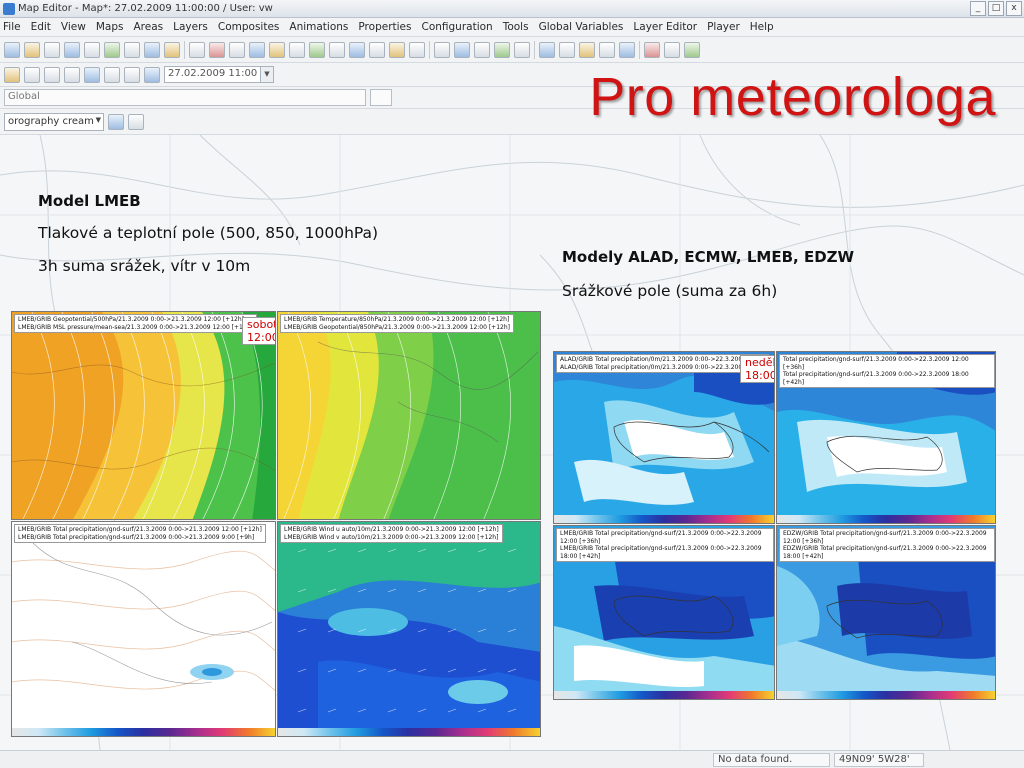 The height and width of the screenshot is (768, 1024). What do you see at coordinates (384, 27) in the screenshot?
I see `menu-properties: Properties` at bounding box center [384, 27].